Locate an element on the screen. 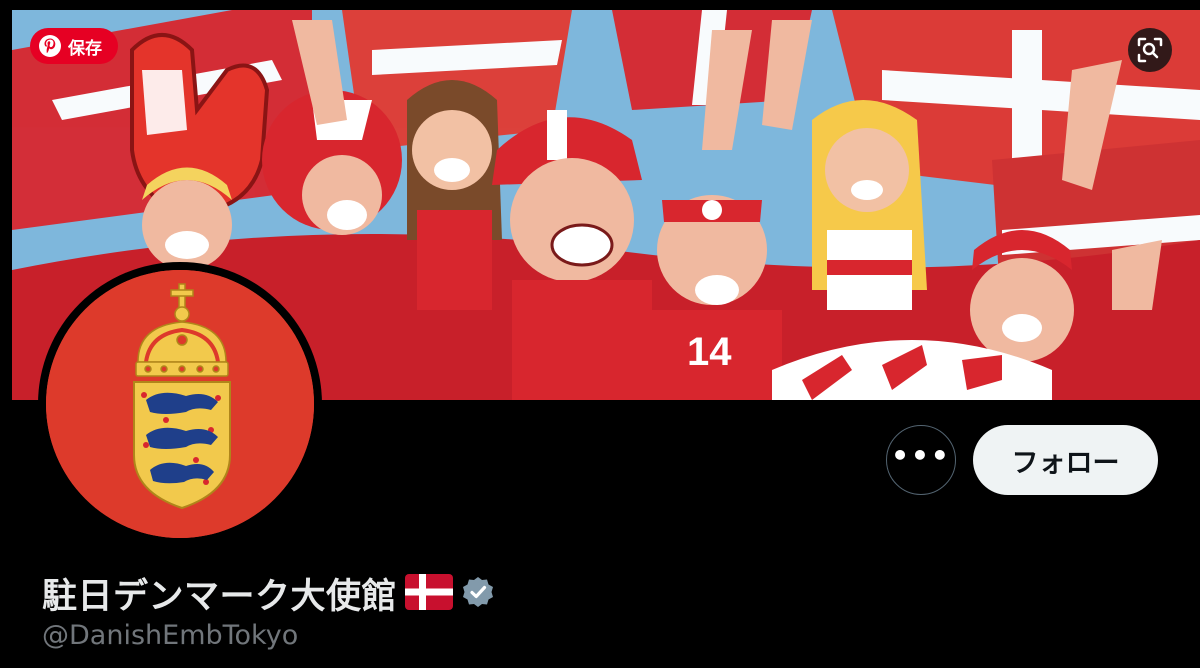 The height and width of the screenshot is (668, 1200). svg-text: 14 is located at coordinates (709, 352).